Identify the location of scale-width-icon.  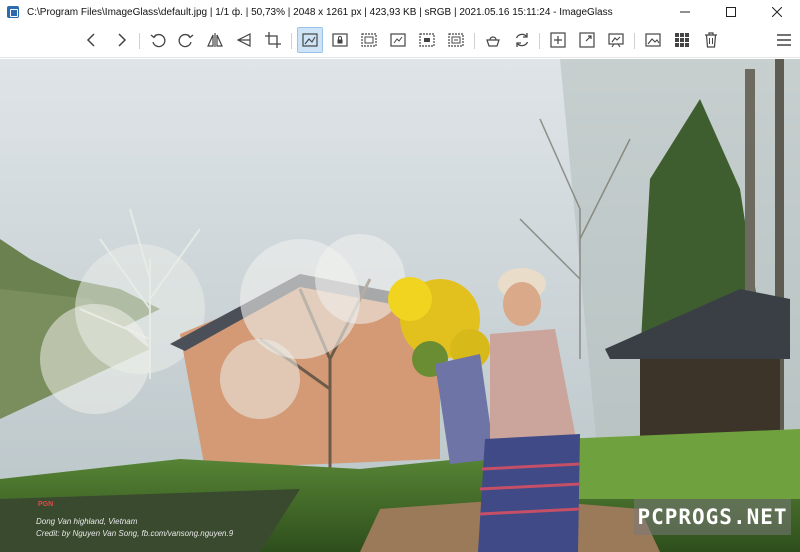
(369, 40).